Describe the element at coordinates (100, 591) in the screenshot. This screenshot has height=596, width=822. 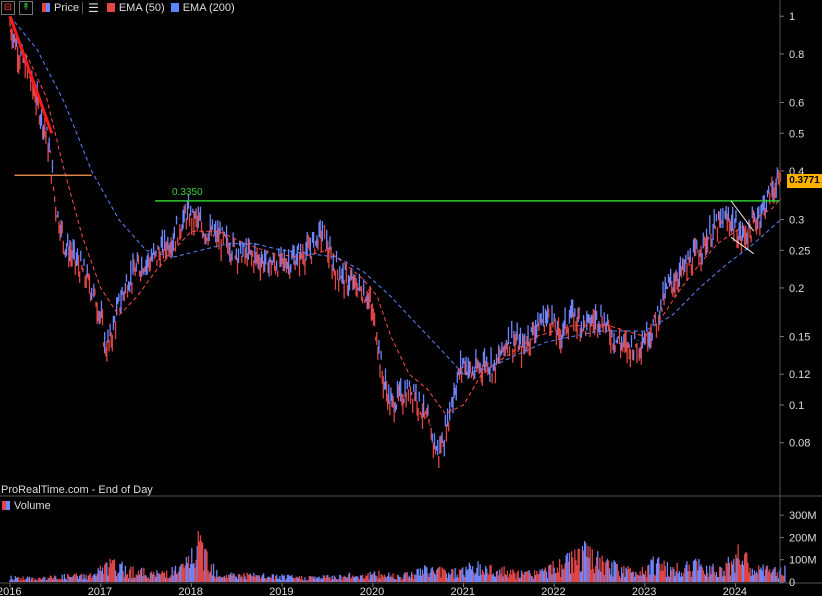
I see `time-tick-label: 2017` at that location.